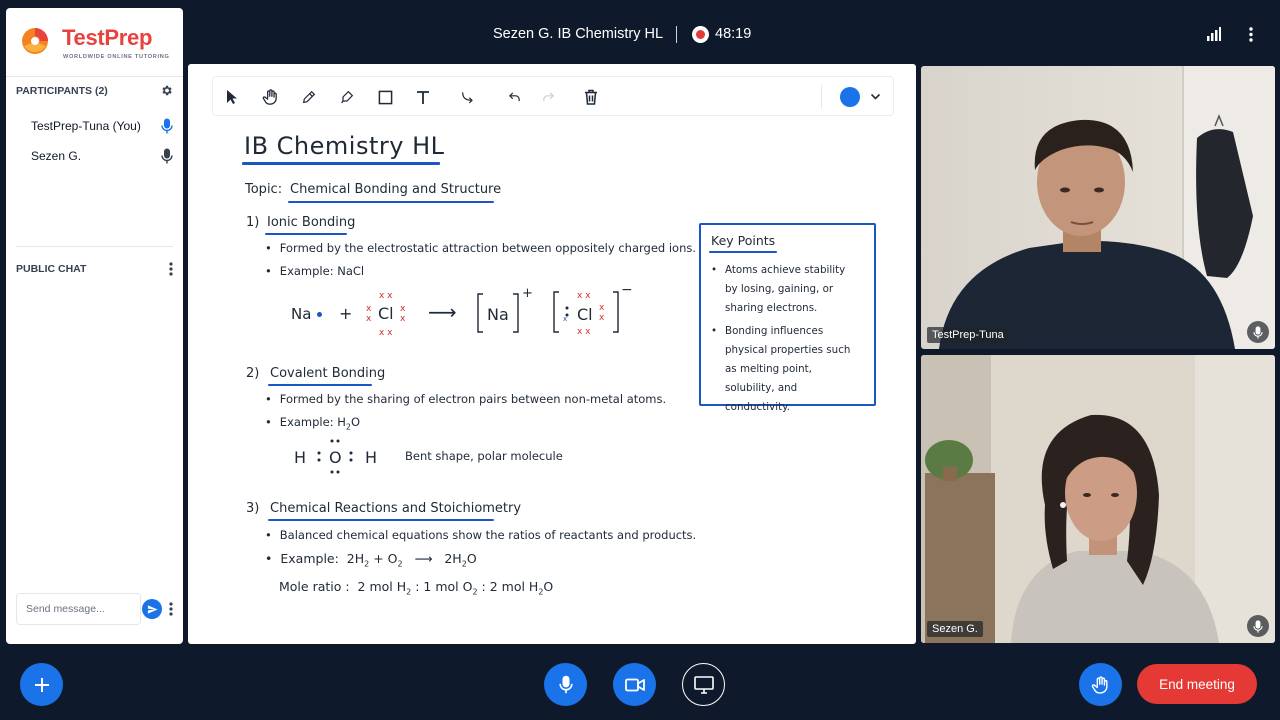  What do you see at coordinates (385, 97) in the screenshot?
I see `shape-icon` at bounding box center [385, 97].